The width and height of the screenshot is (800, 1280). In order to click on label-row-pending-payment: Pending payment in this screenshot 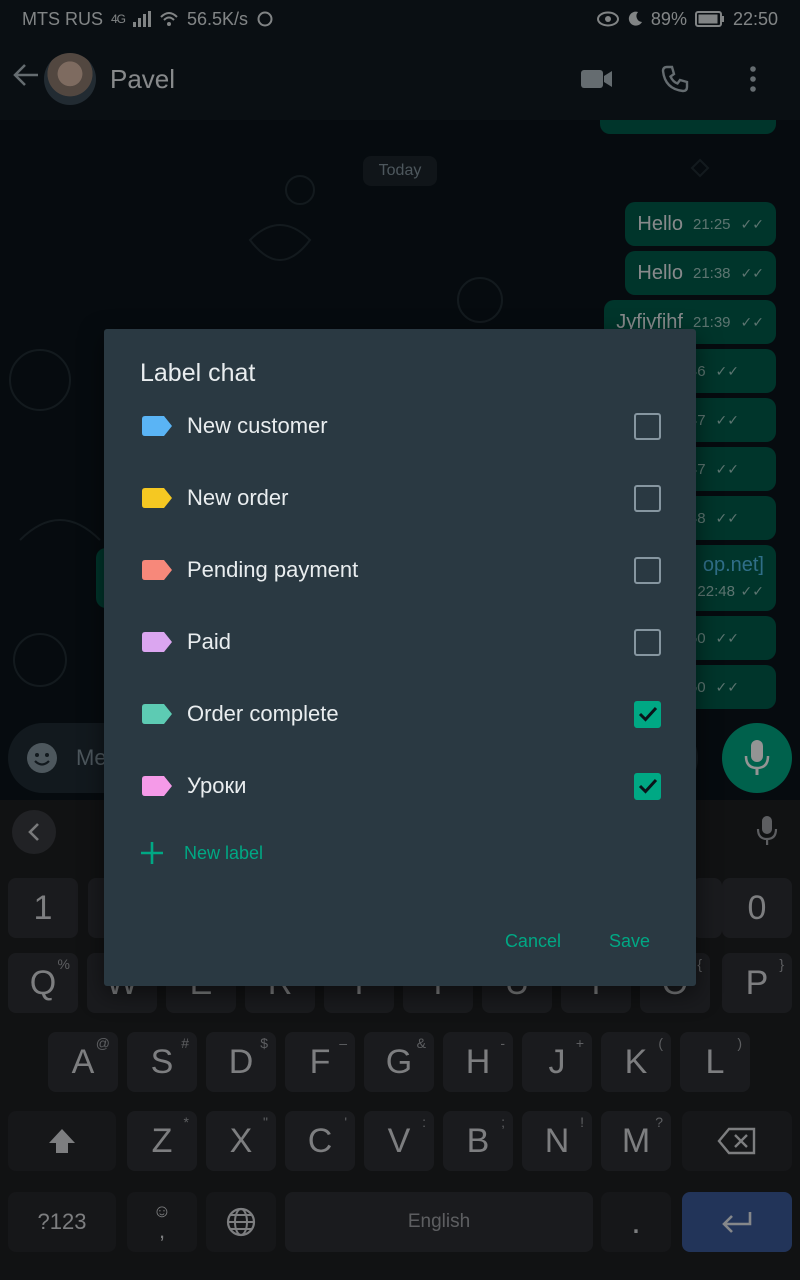, I will do `click(400, 570)`.